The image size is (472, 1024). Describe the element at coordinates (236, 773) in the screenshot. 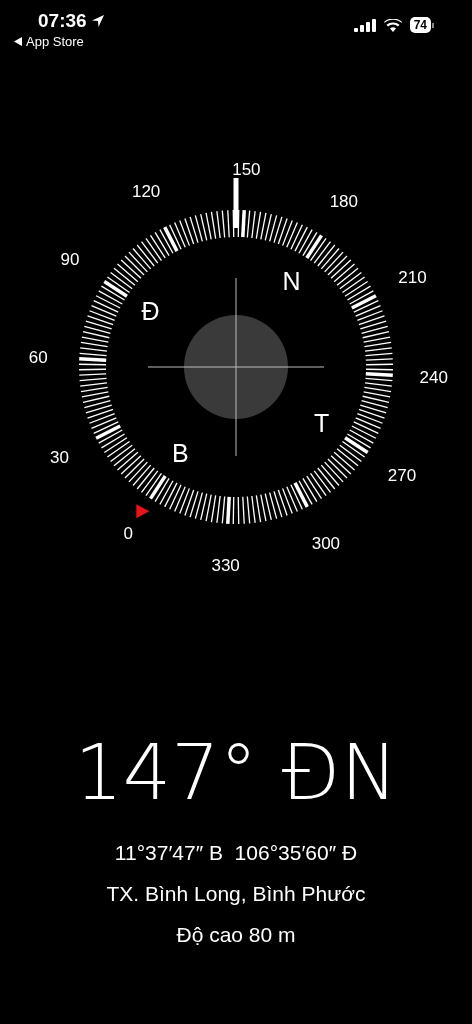

I see `heading-value: 147° ĐN` at that location.